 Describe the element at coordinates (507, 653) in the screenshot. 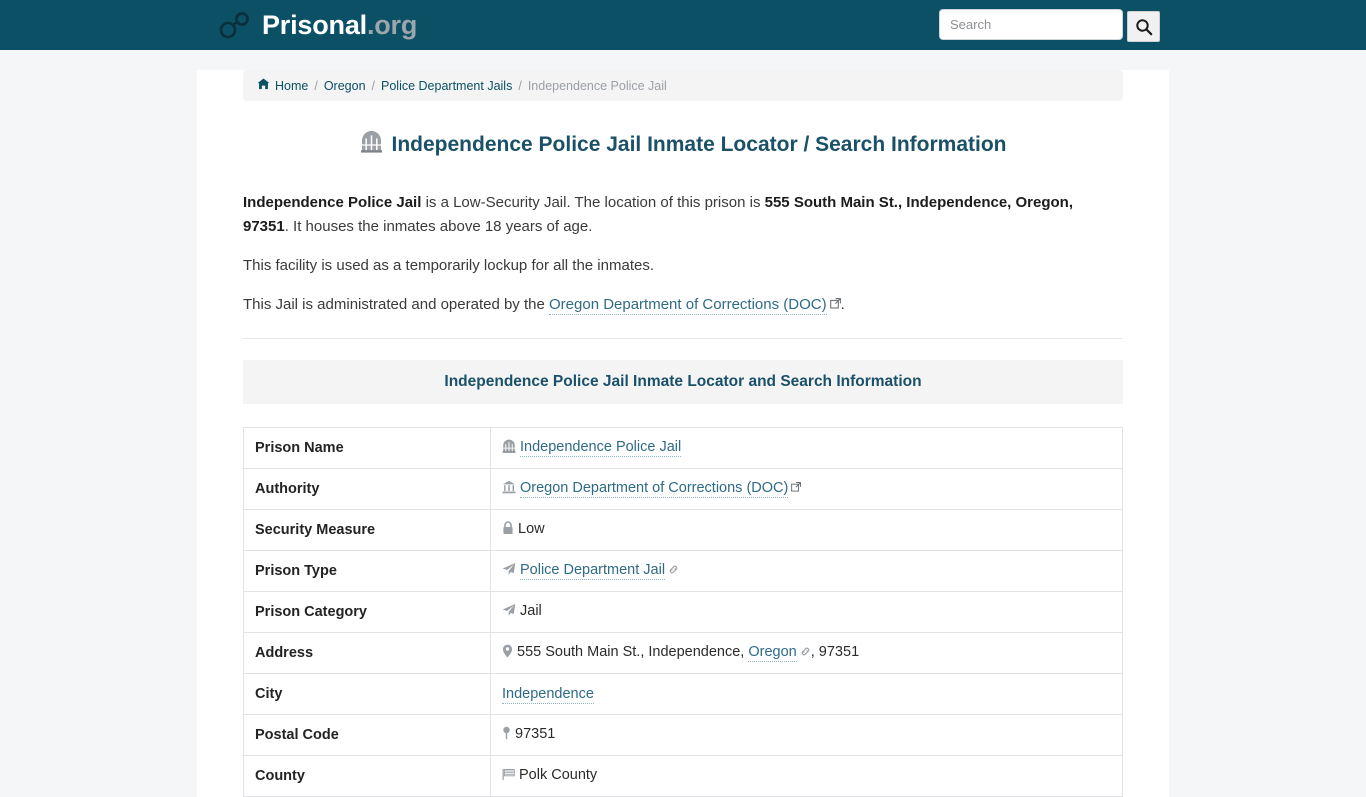

I see `map-pin-icon` at that location.